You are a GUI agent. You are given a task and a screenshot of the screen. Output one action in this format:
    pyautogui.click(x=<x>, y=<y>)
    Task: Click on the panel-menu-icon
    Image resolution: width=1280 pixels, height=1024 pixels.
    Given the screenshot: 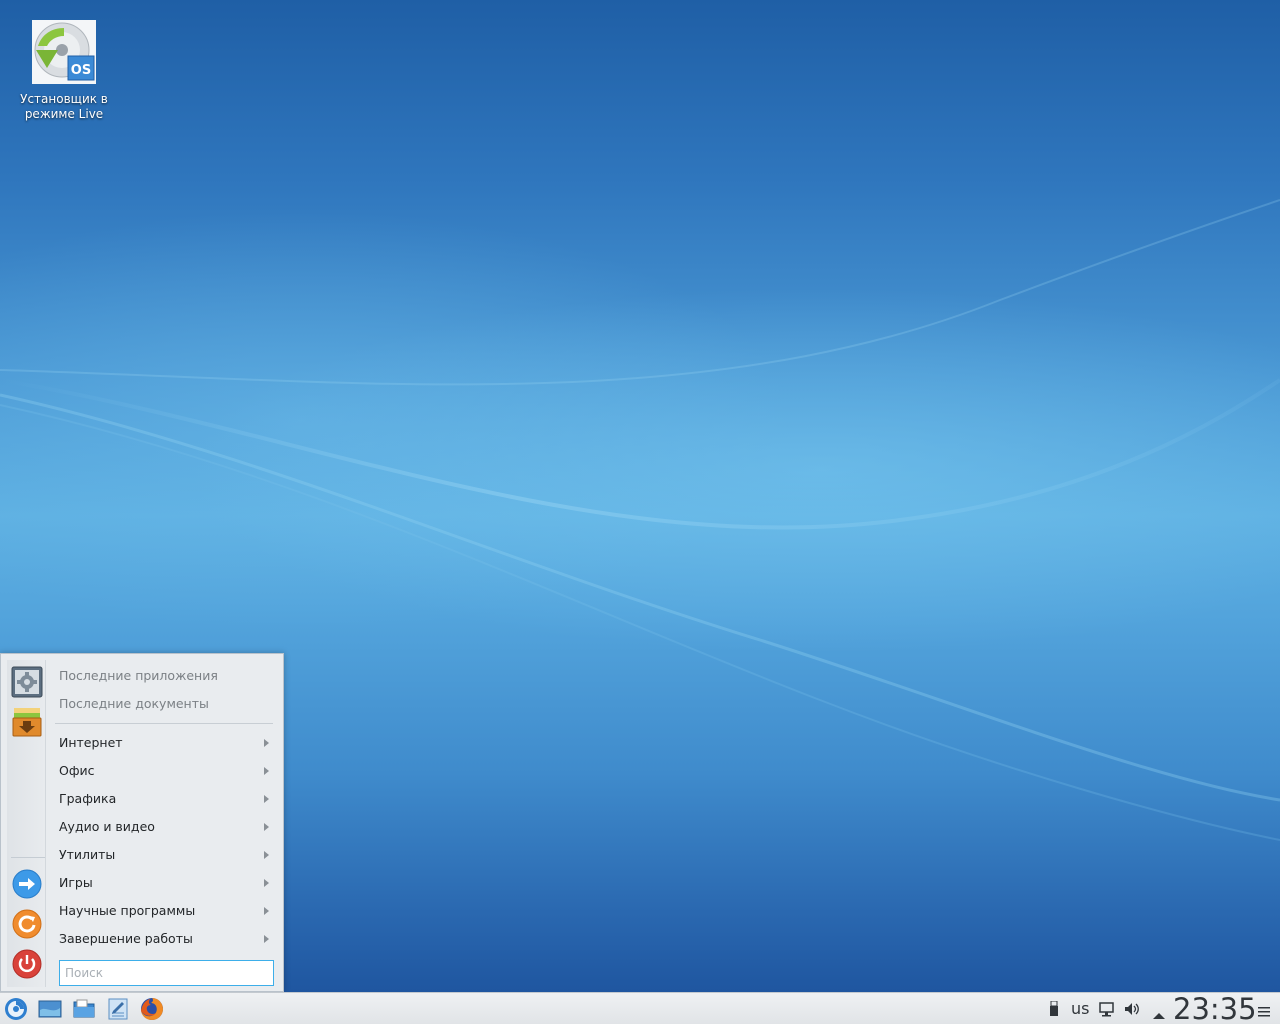 What is the action you would take?
    pyautogui.click(x=1264, y=1010)
    